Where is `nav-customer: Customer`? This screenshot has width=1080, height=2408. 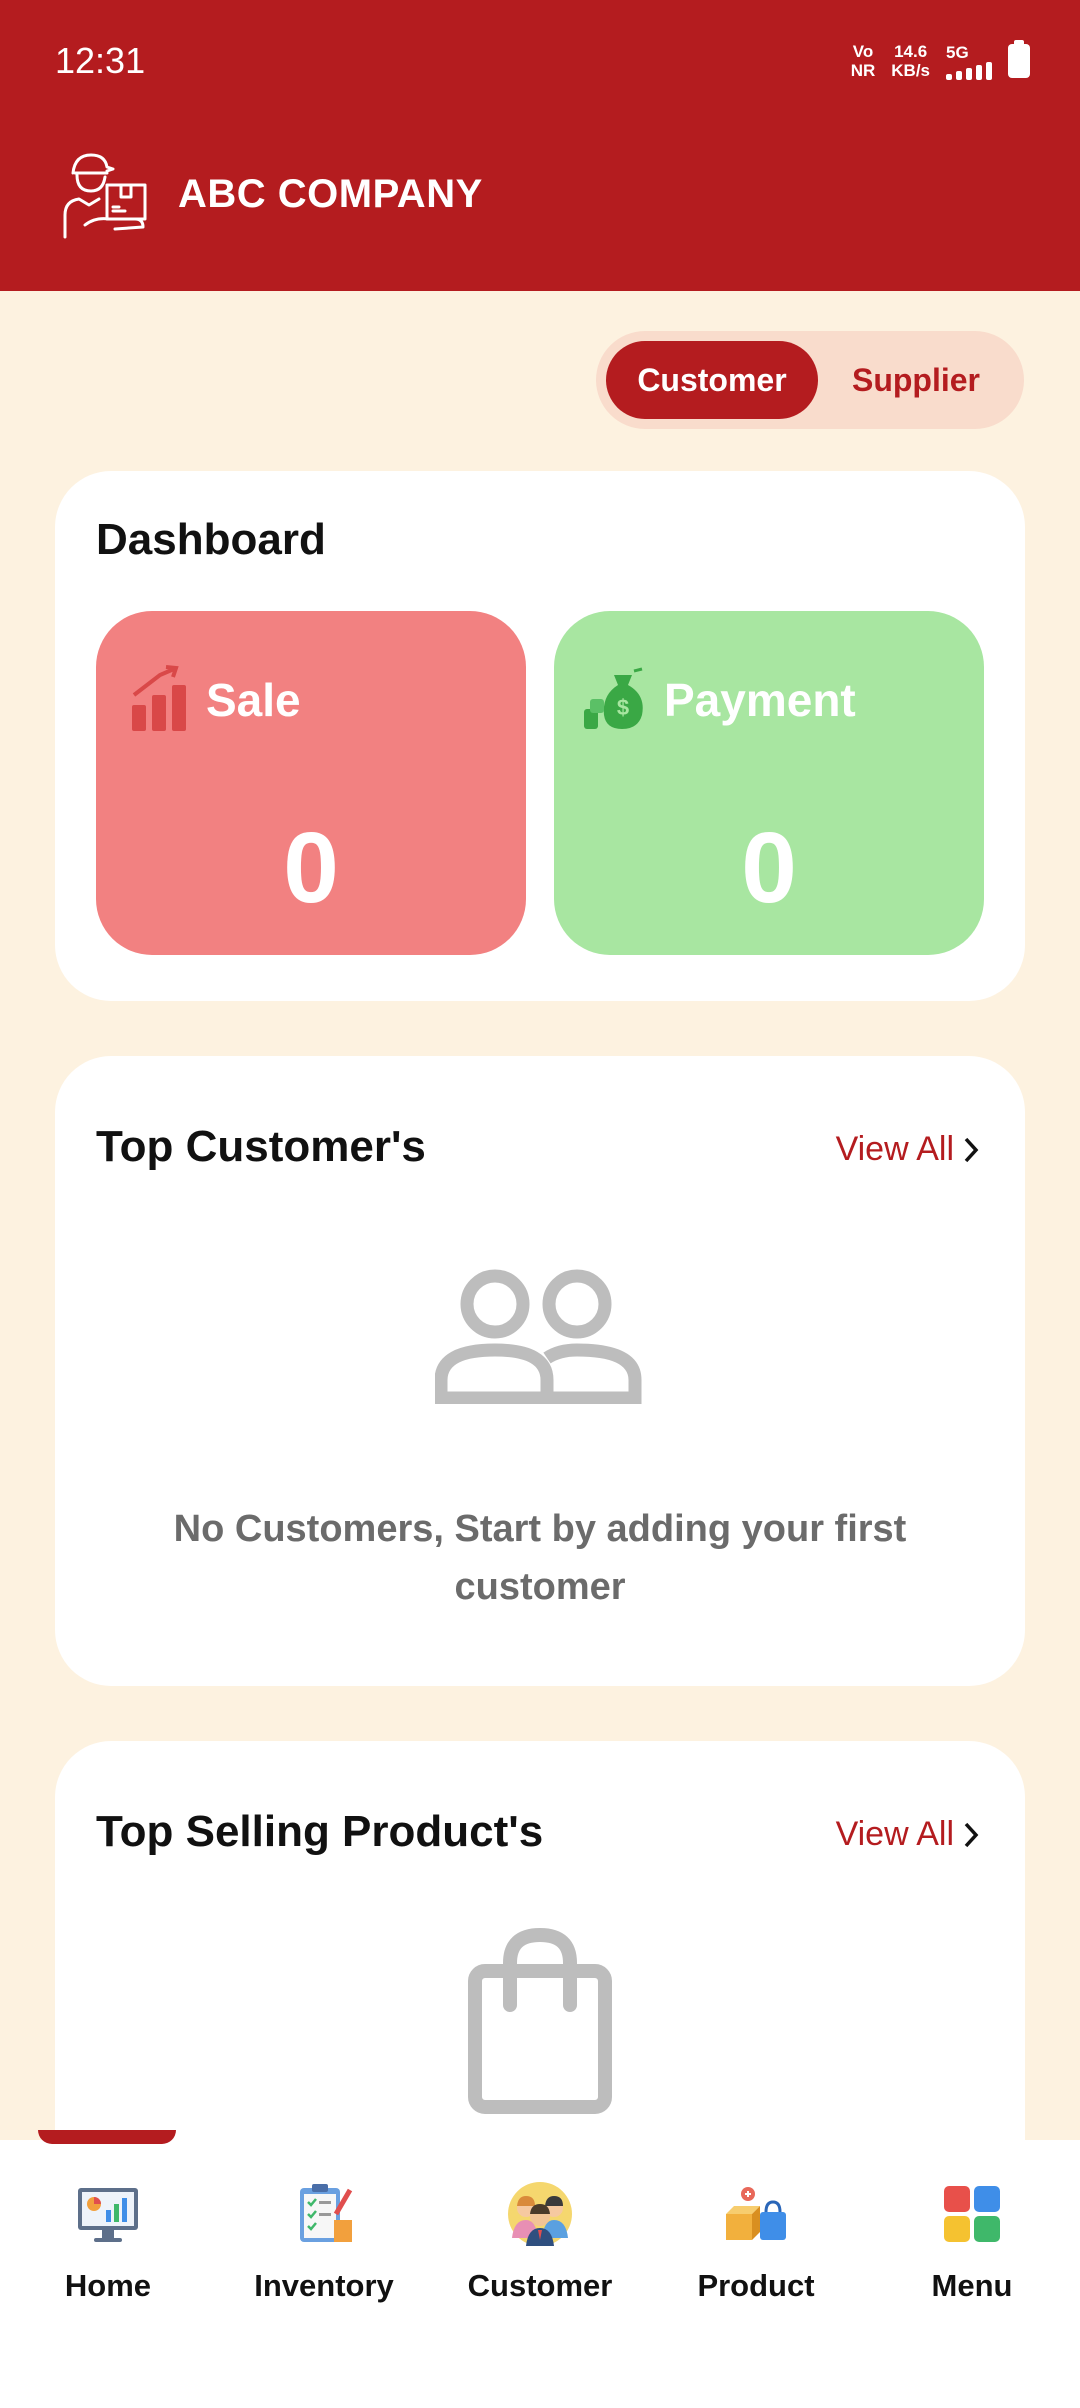 nav-customer: Customer is located at coordinates (540, 2242).